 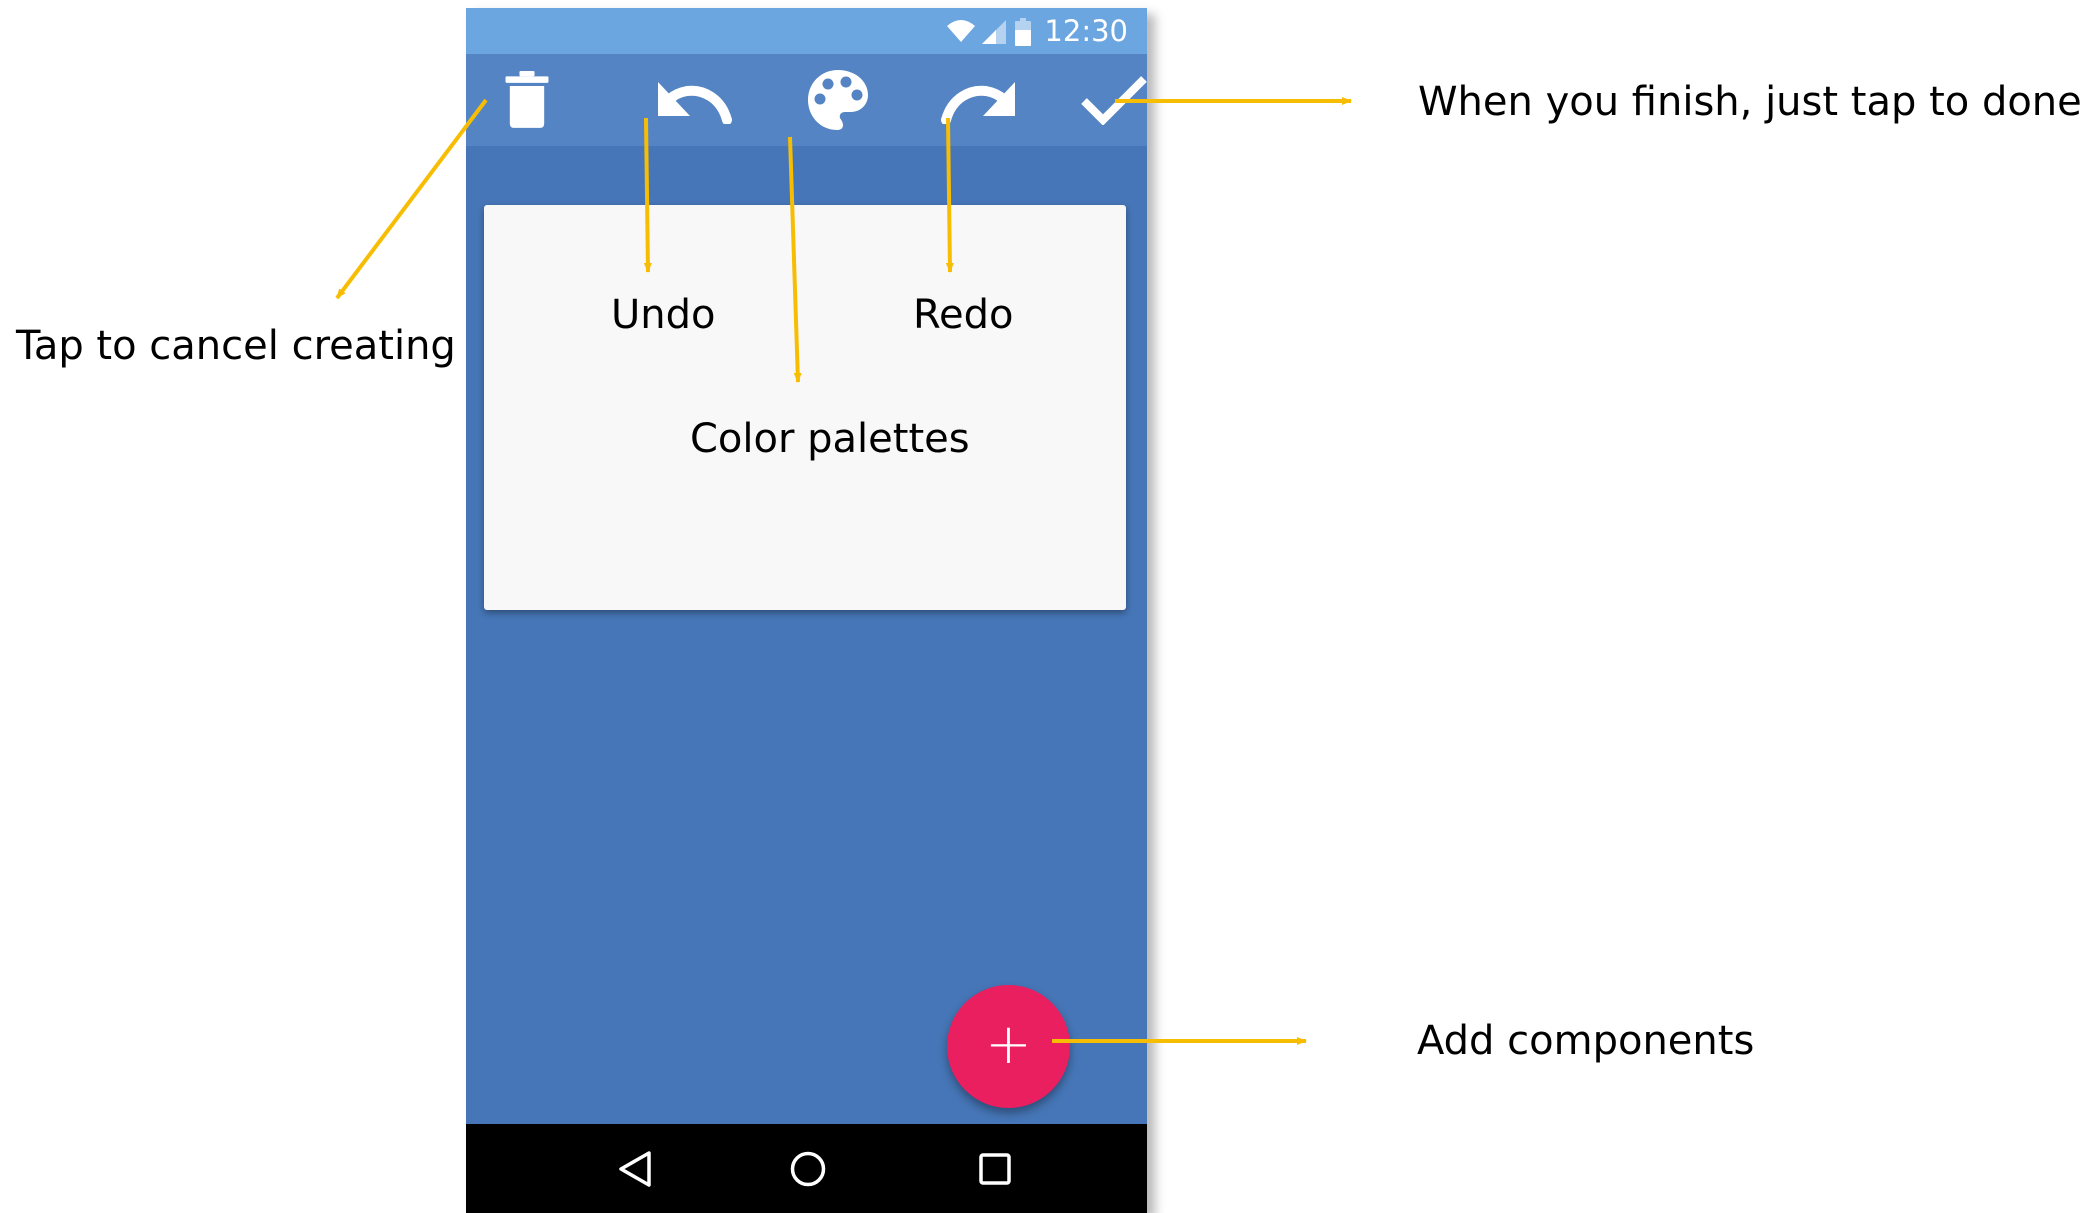 I want to click on undo-icon, so click(x=695, y=103).